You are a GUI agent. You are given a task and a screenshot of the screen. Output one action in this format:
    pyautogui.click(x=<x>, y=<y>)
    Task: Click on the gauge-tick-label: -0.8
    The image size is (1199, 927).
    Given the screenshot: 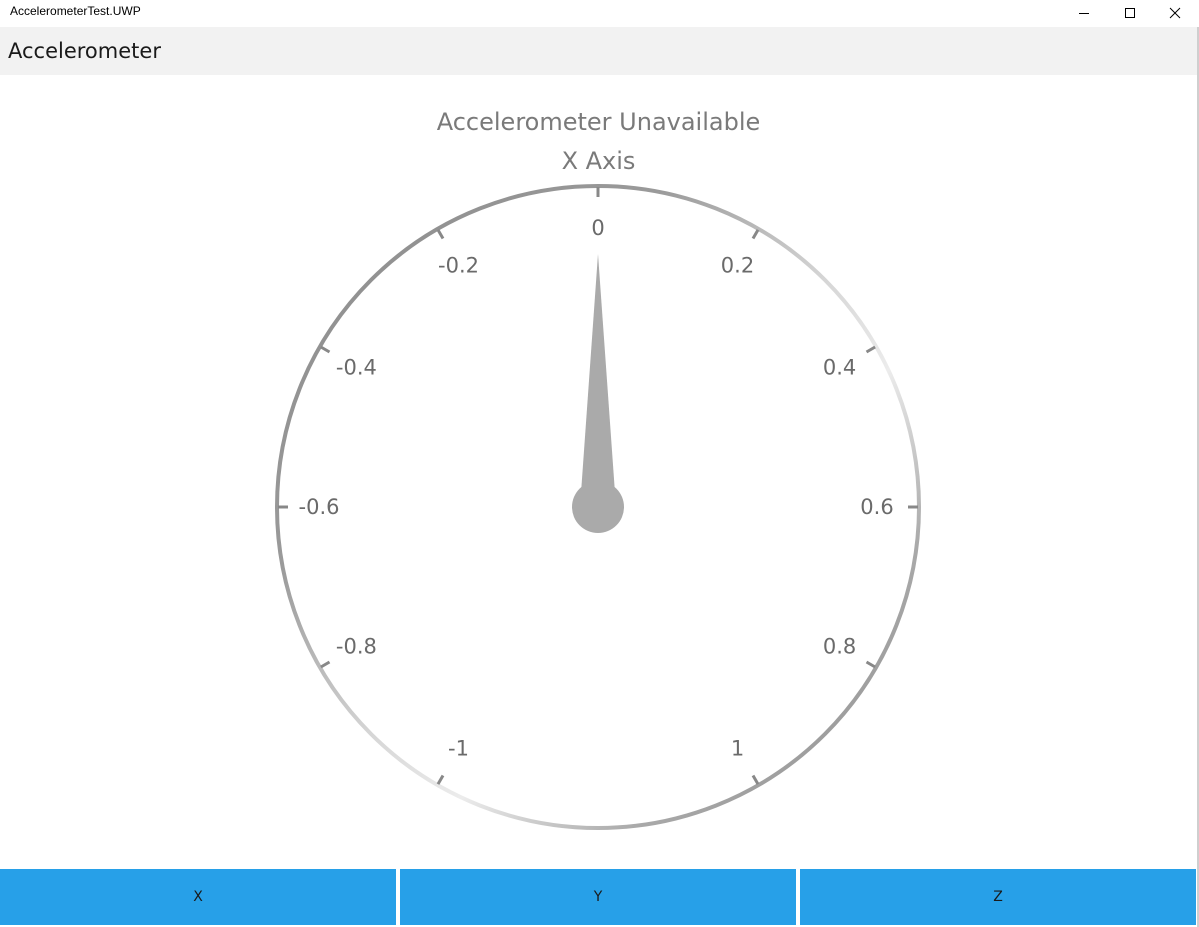 What is the action you would take?
    pyautogui.click(x=356, y=647)
    